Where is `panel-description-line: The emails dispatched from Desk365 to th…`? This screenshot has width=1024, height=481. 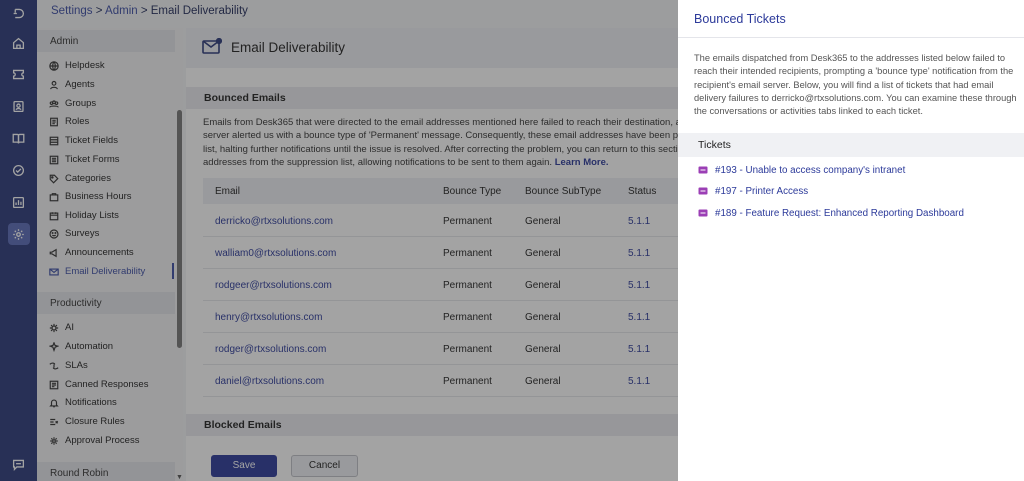
panel-description-line: The emails dispatched from Desk365 to th… is located at coordinates (850, 58).